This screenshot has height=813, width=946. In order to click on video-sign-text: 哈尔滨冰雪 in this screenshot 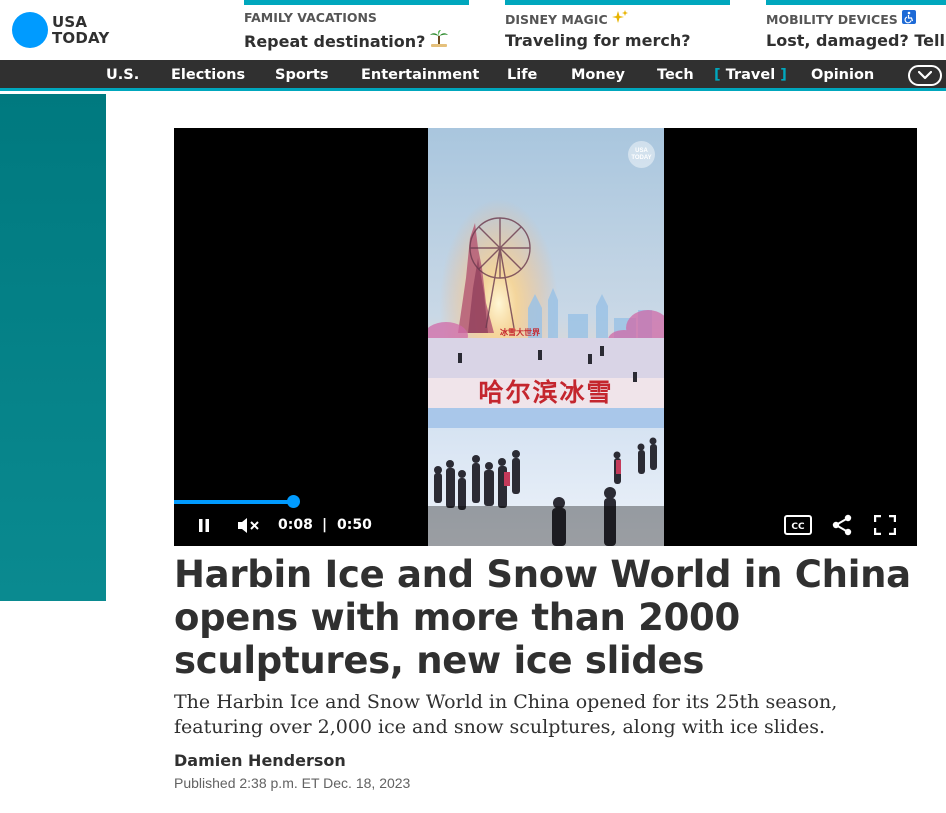, I will do `click(545, 392)`.